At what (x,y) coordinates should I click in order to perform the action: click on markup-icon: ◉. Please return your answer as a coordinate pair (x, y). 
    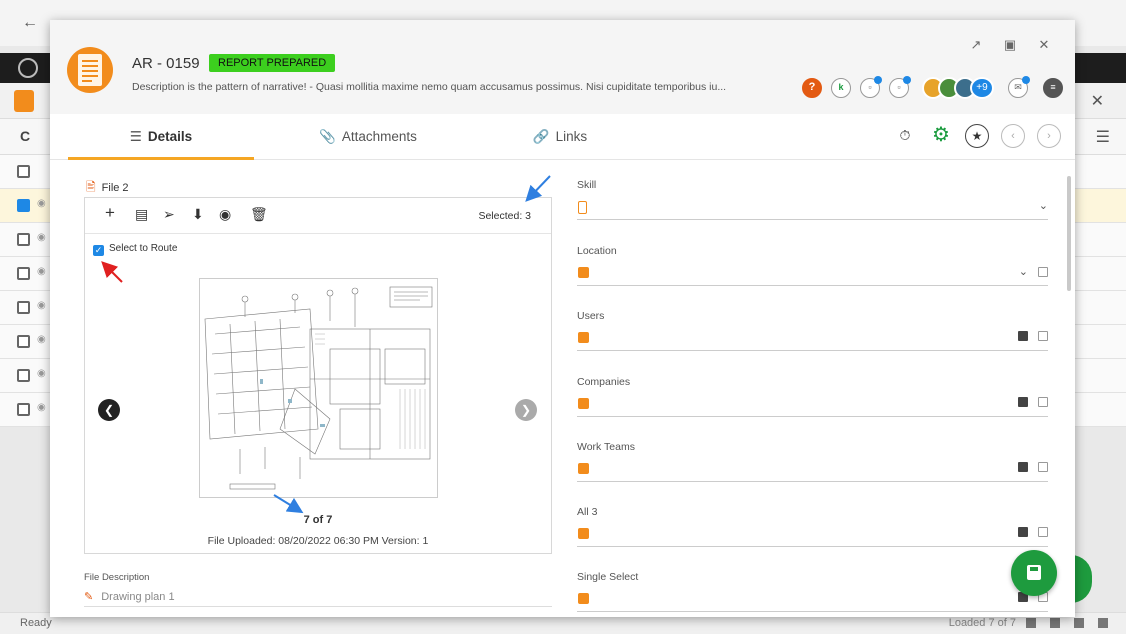
    Looking at the image, I should click on (225, 214).